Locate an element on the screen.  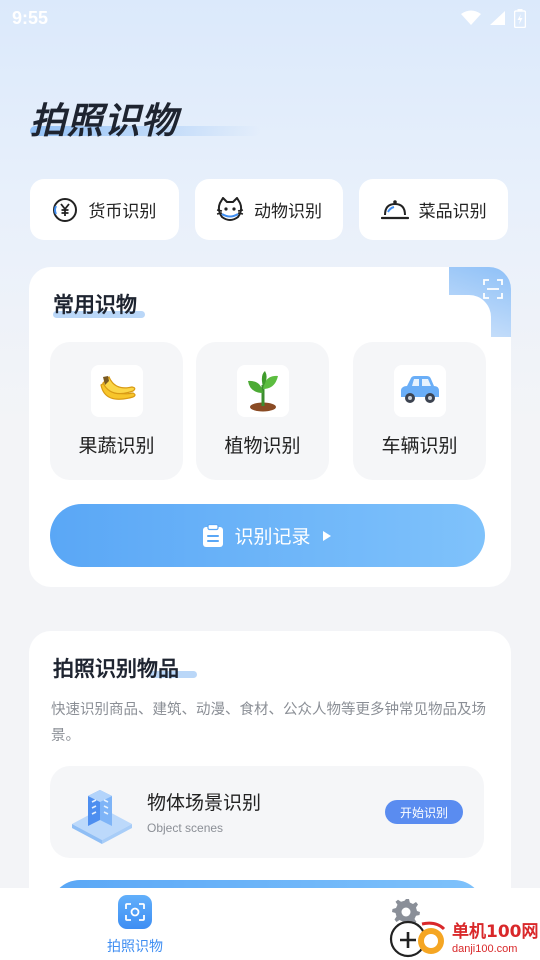
sprout-icon is located at coordinates (262, 391).